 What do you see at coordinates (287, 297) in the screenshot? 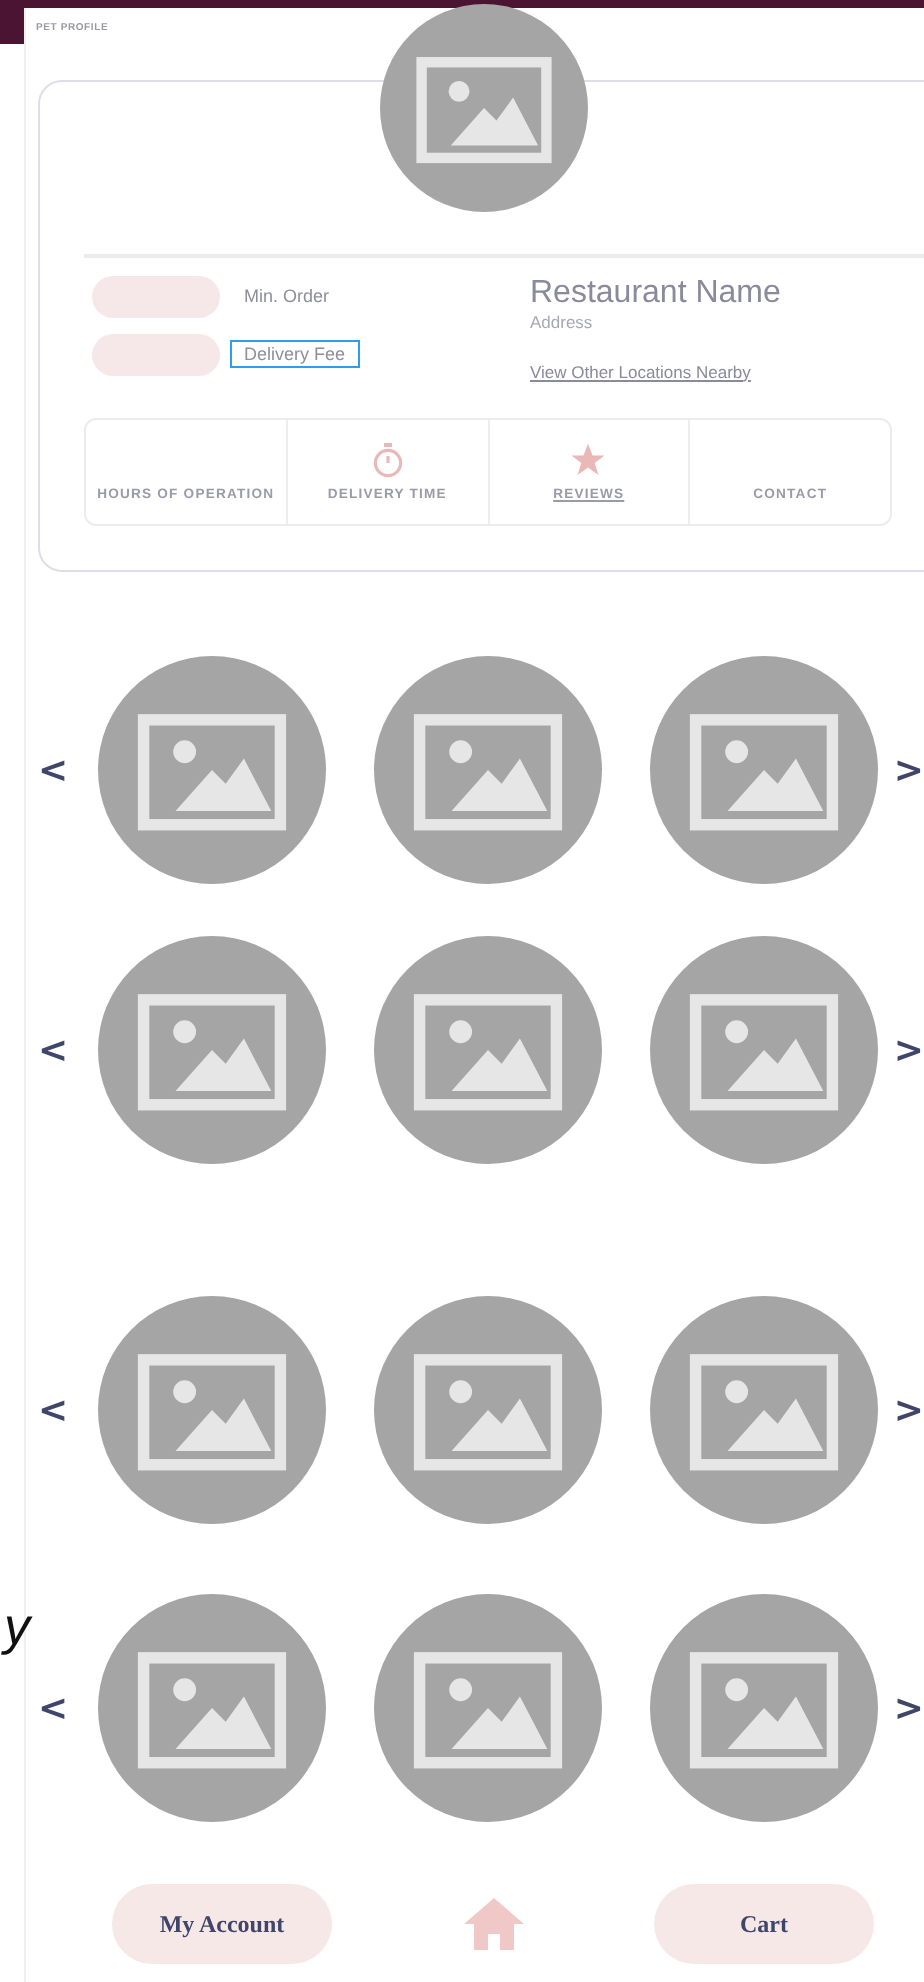
I see `fee-label: Min. Order` at bounding box center [287, 297].